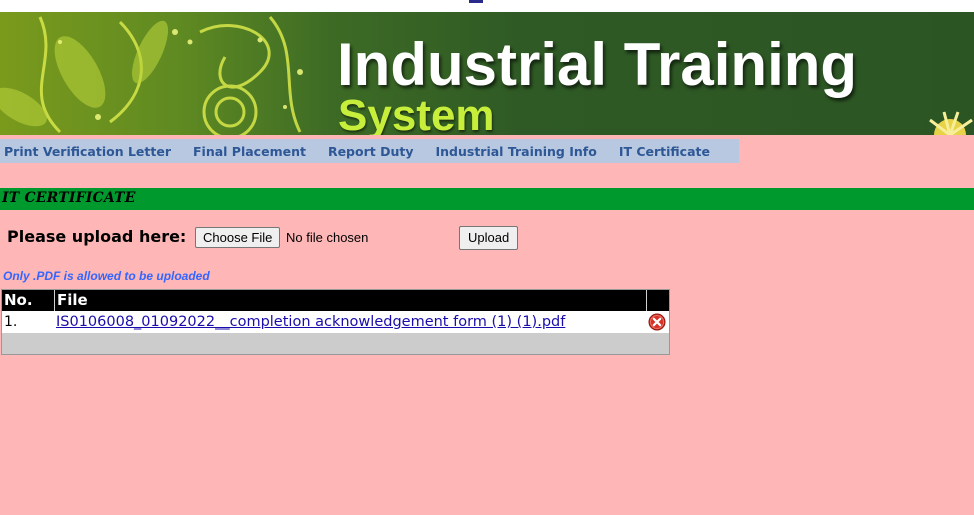 The width and height of the screenshot is (974, 515). Describe the element at coordinates (416, 113) in the screenshot. I see `banner-subtitle: System` at that location.